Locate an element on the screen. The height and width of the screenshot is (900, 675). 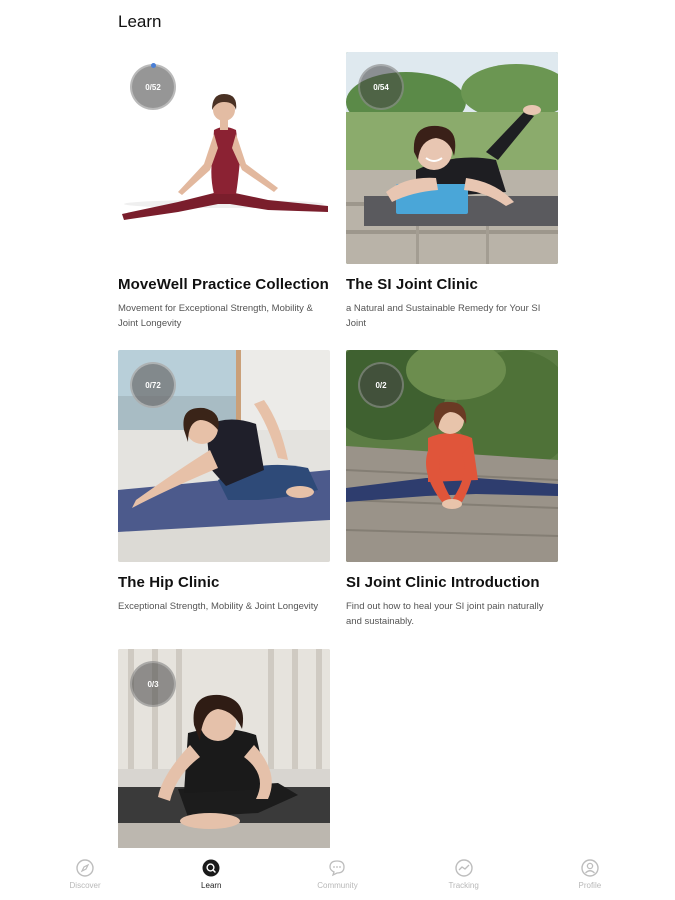
page-title: Learn is located at coordinates (140, 21).